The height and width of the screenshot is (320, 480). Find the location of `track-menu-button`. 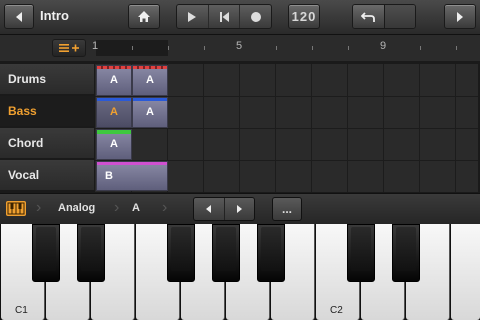

track-menu-button is located at coordinates (69, 48).